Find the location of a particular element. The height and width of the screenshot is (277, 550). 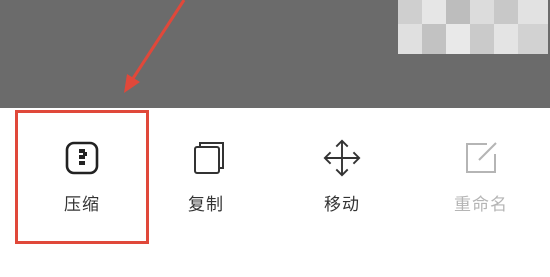

copy-button: 复制 is located at coordinates (206, 183).